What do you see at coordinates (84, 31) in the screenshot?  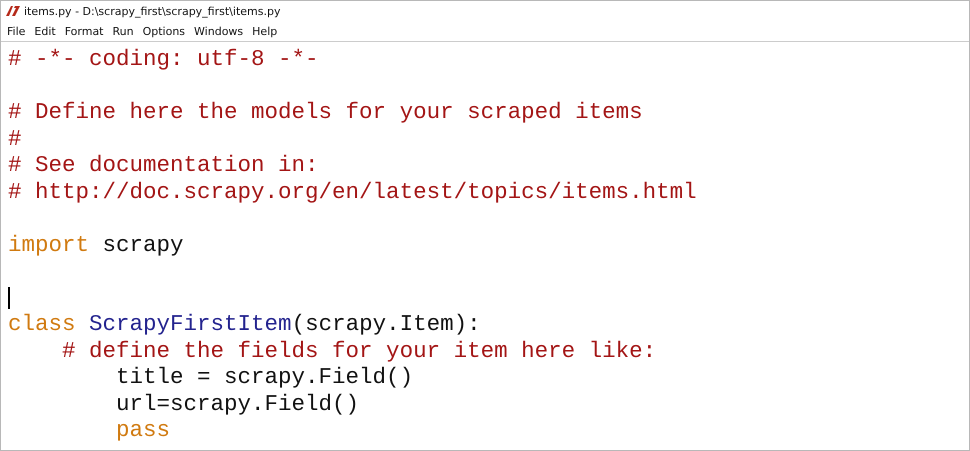 I see `menu-item: Format` at bounding box center [84, 31].